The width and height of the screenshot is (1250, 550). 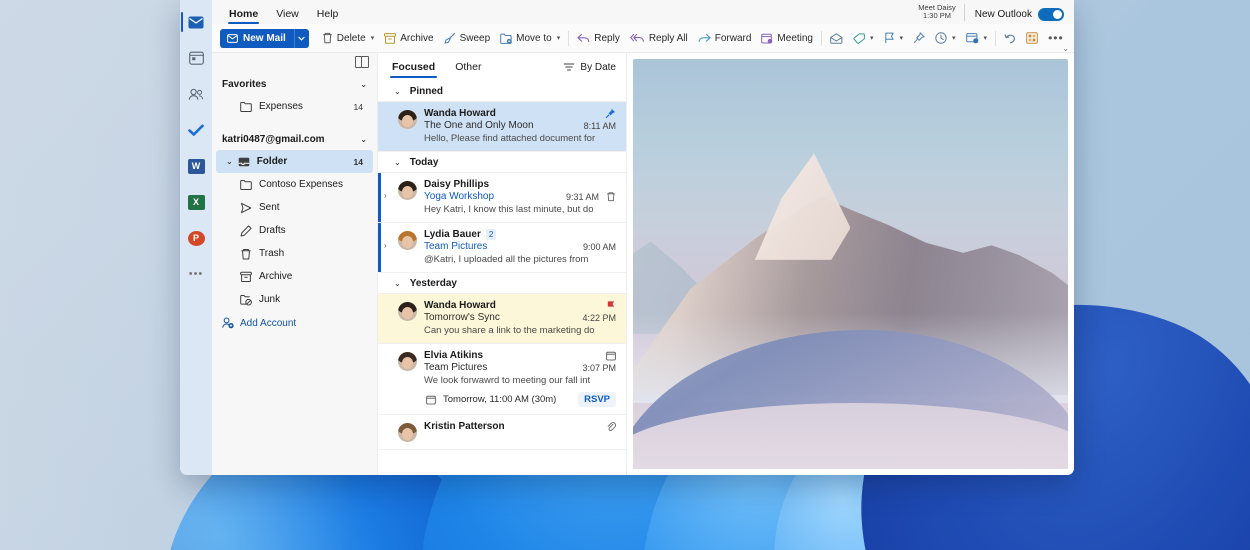 I want to click on new-mail-dropdown, so click(x=301, y=38).